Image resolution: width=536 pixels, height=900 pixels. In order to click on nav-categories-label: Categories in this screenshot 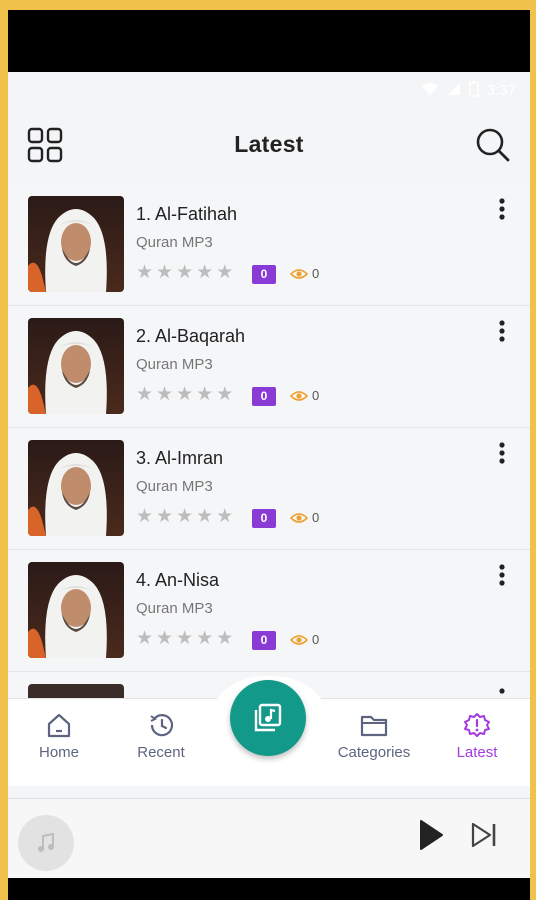, I will do `click(374, 752)`.